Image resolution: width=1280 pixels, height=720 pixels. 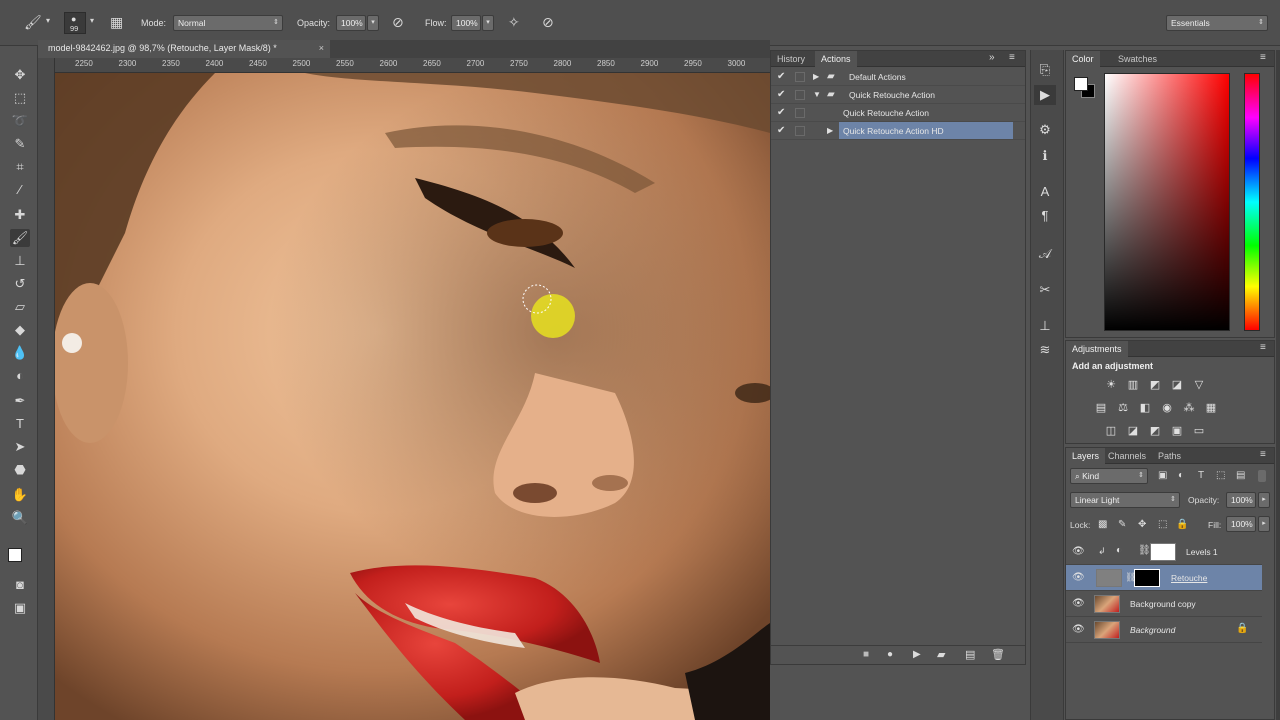 What do you see at coordinates (1045, 130) in the screenshot?
I see `properties-panel-icon: ⚙` at bounding box center [1045, 130].